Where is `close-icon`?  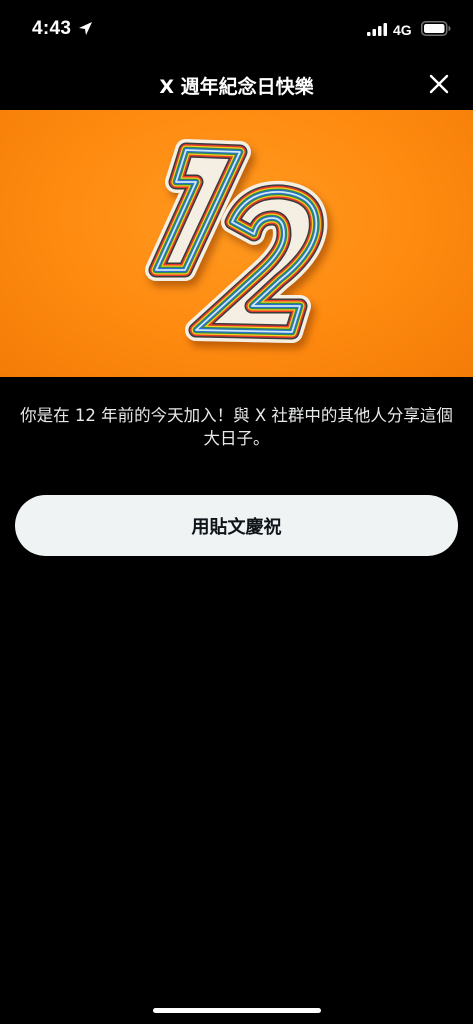
close-icon is located at coordinates (439, 84).